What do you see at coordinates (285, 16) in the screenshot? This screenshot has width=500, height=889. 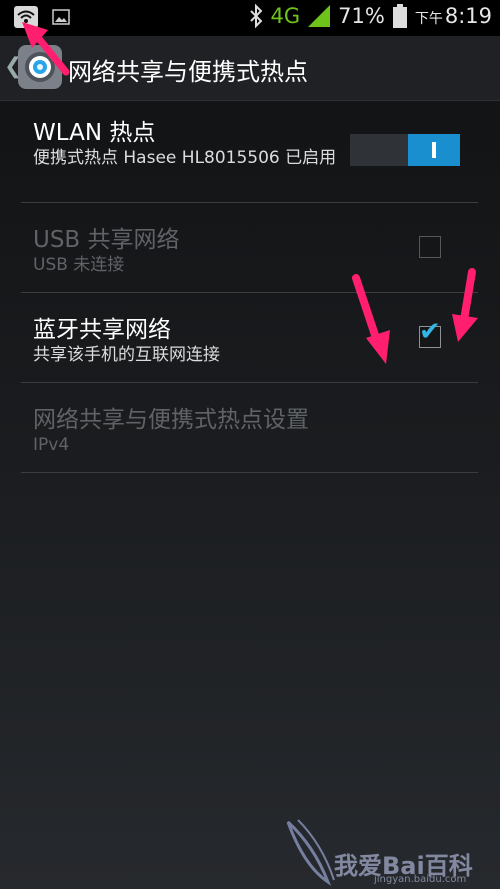 I see `network-type: 4G` at bounding box center [285, 16].